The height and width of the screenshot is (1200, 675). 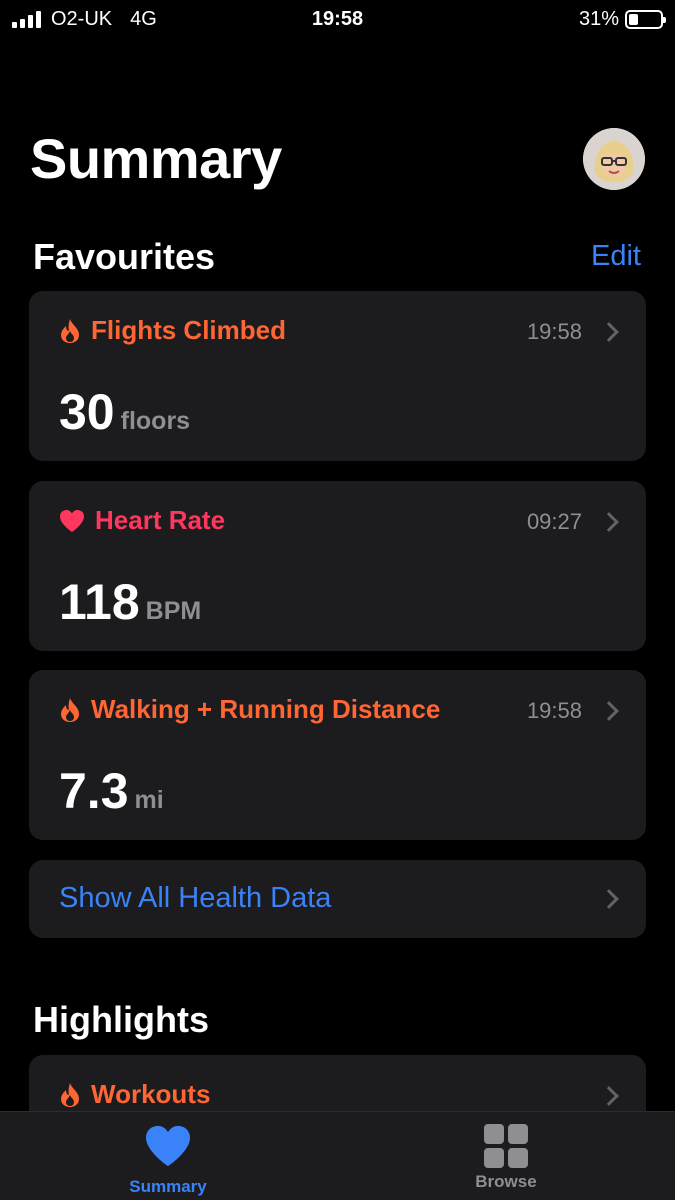 I want to click on status-right: 31%, so click(x=622, y=19).